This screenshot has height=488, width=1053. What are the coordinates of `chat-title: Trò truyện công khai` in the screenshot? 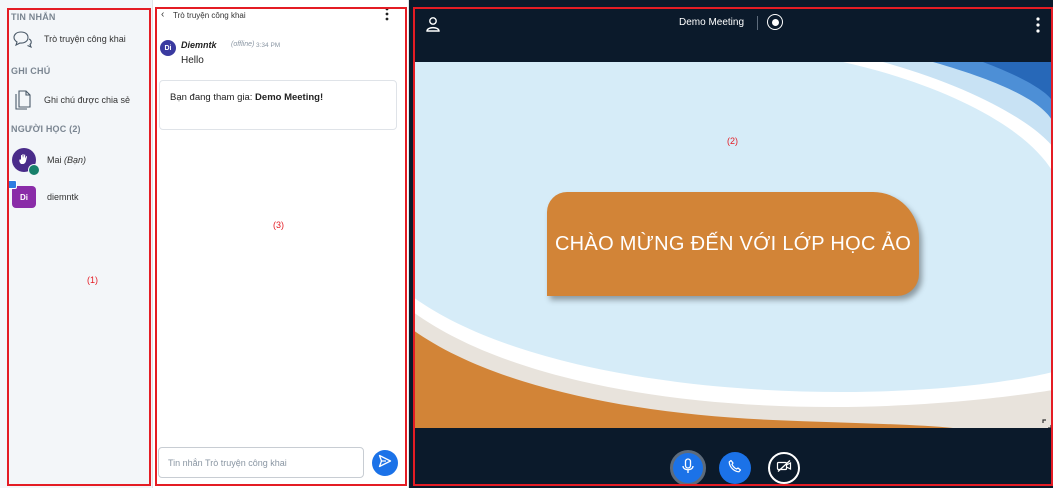 It's located at (209, 15).